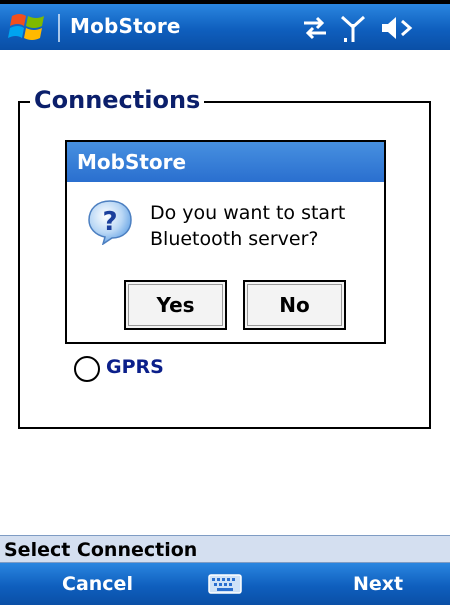 The image size is (450, 605). What do you see at coordinates (28, 28) in the screenshot?
I see `windows-start-icon` at bounding box center [28, 28].